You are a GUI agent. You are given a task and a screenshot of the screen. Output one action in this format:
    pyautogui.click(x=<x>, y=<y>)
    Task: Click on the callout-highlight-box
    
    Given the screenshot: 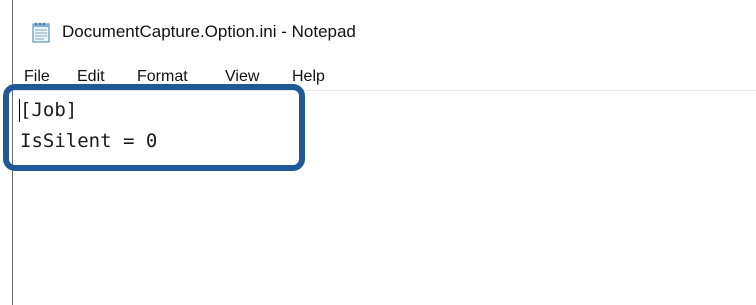 What is the action you would take?
    pyautogui.click(x=154, y=127)
    